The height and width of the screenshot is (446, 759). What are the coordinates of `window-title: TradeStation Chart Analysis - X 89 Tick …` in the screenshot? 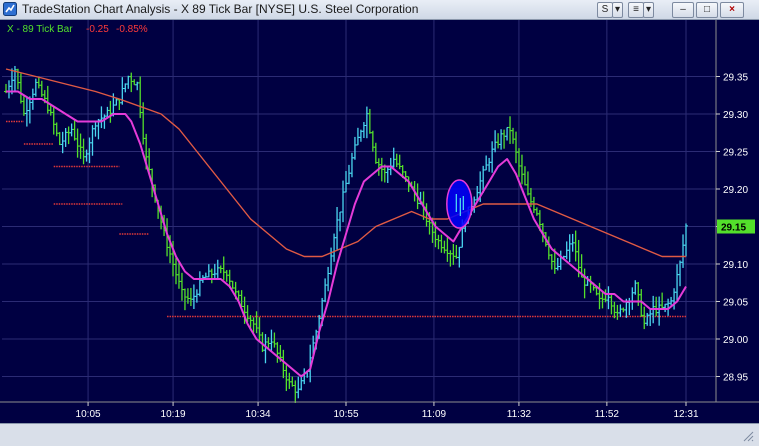 It's located at (220, 9).